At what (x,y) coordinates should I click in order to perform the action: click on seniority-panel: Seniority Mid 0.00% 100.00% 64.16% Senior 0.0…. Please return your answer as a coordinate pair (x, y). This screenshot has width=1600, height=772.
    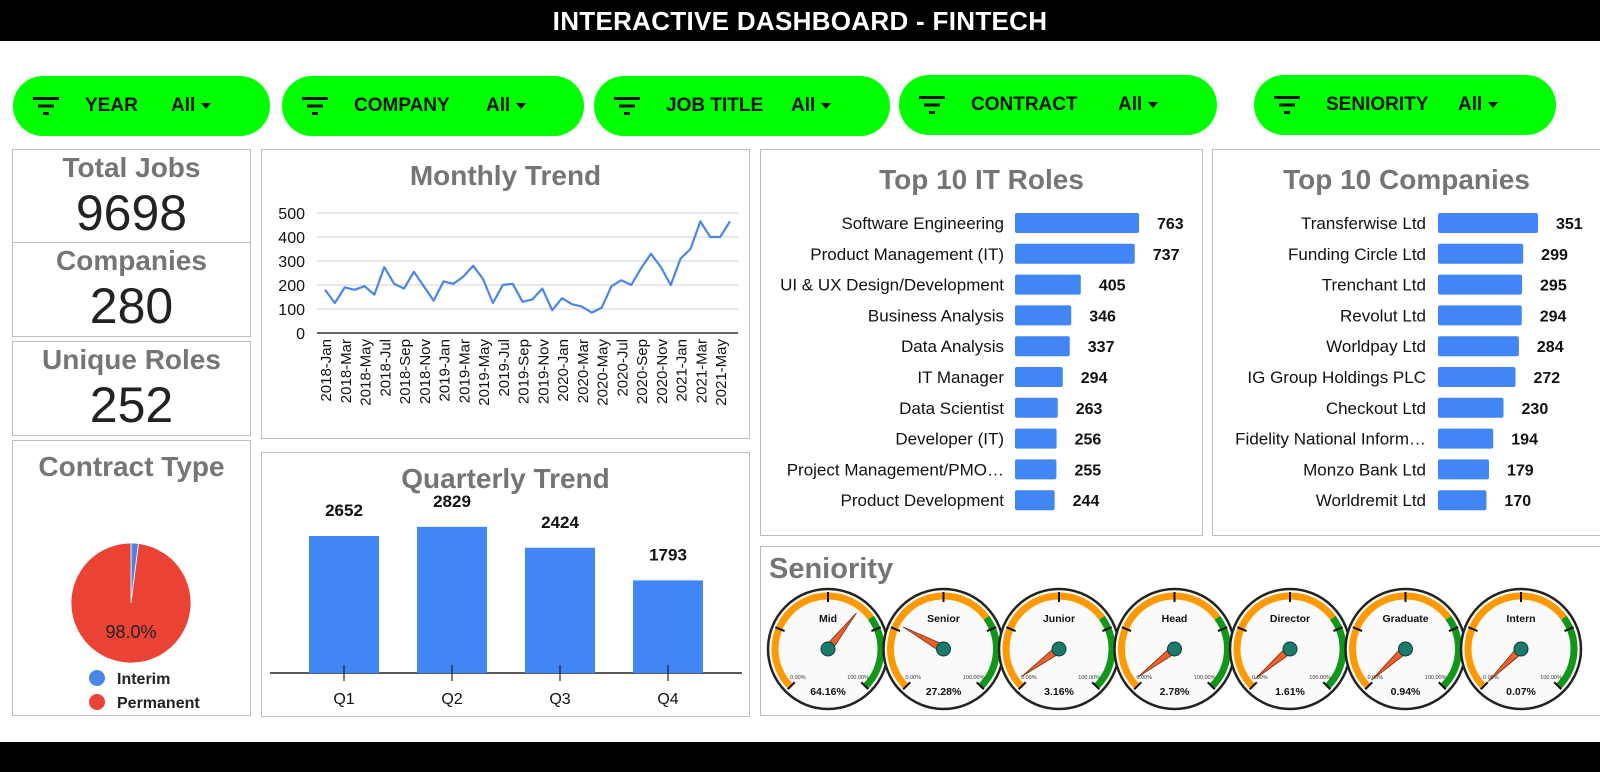
    Looking at the image, I should click on (1180, 631).